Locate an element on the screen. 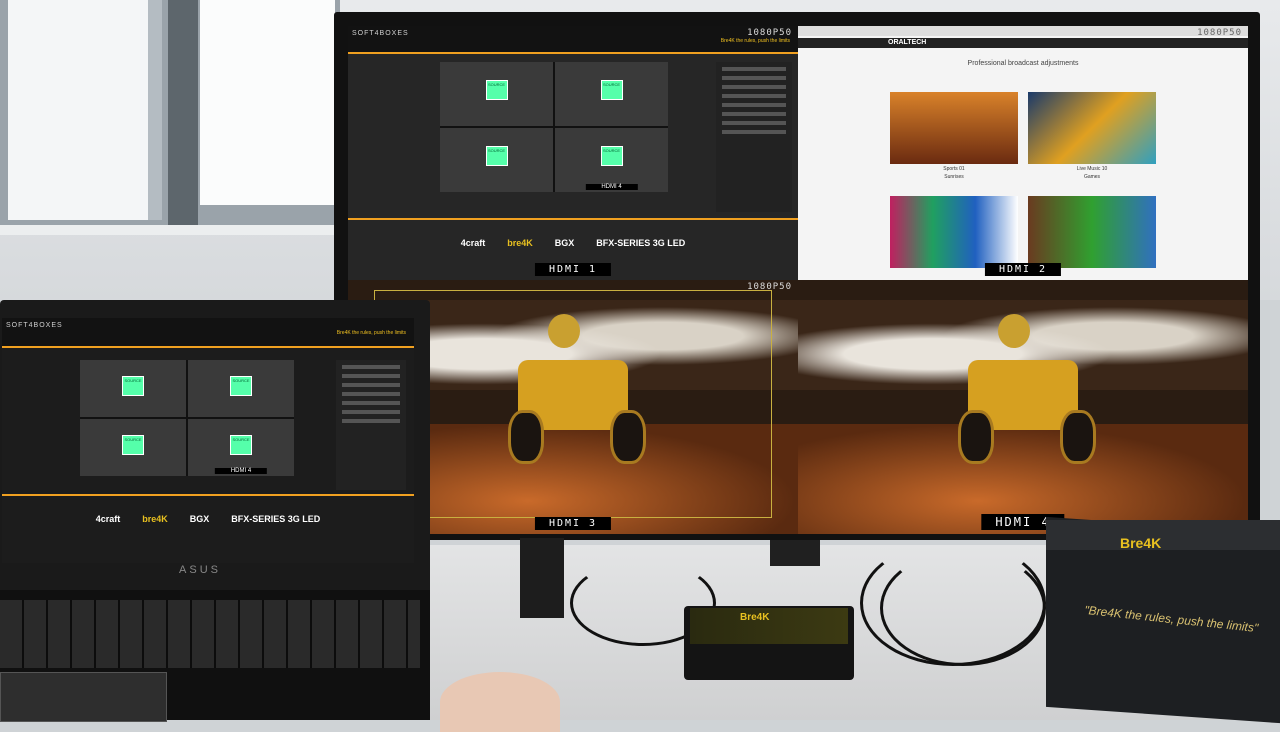  site-brand: ORALTECH is located at coordinates (907, 42).